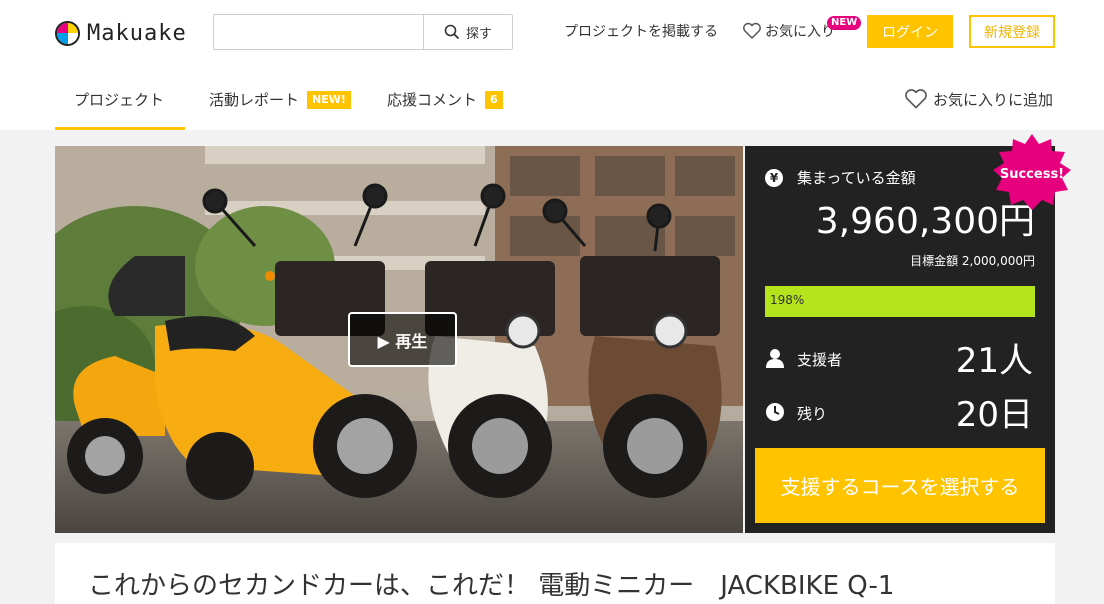  I want to click on remaining-value: 20日, so click(994, 415).